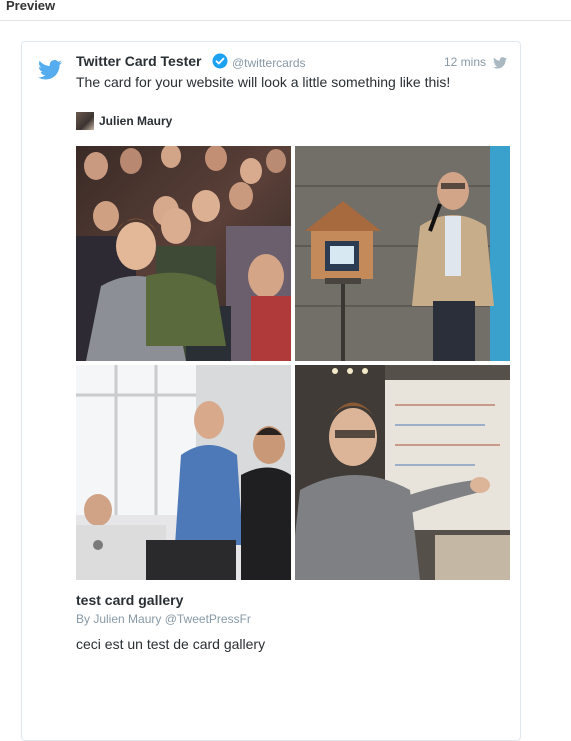  I want to click on attribution-name: Julien Maury, so click(136, 121).